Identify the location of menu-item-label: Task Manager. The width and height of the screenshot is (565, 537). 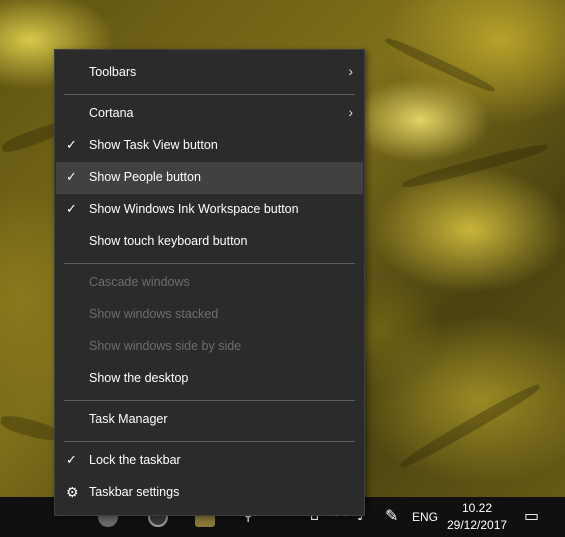
(128, 419).